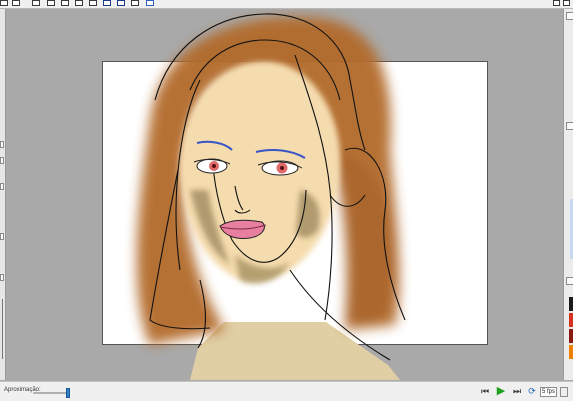 This screenshot has height=401, width=573. Describe the element at coordinates (93, 3) in the screenshot. I see `camera-icon` at that location.